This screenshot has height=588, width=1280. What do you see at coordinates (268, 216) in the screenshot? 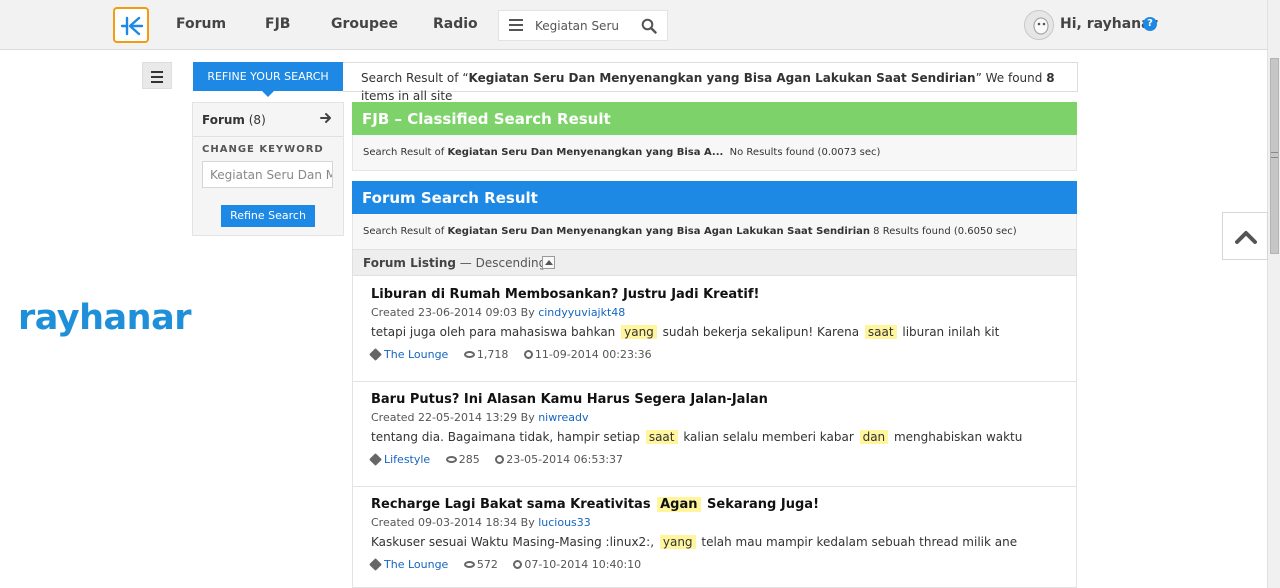
I see `refine-search-button: Refine Search` at bounding box center [268, 216].